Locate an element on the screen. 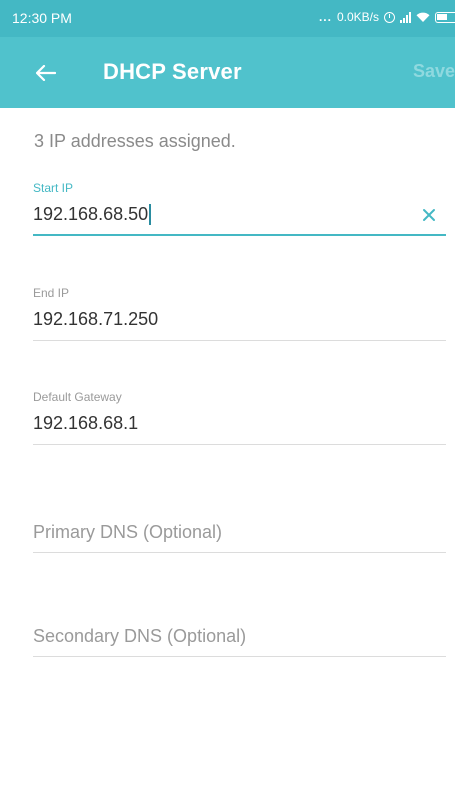 The width and height of the screenshot is (455, 808). primary-dns-underline is located at coordinates (239, 552).